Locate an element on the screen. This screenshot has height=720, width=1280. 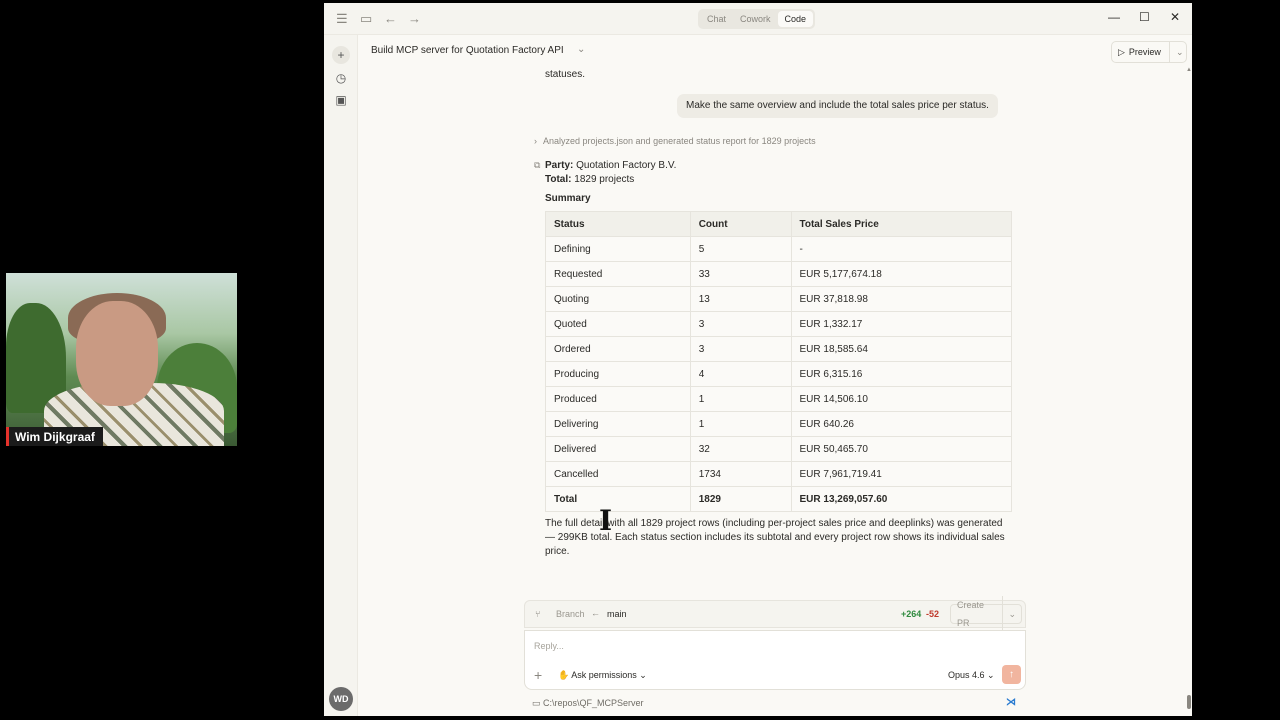
status-cell: Defining is located at coordinates (618, 249).